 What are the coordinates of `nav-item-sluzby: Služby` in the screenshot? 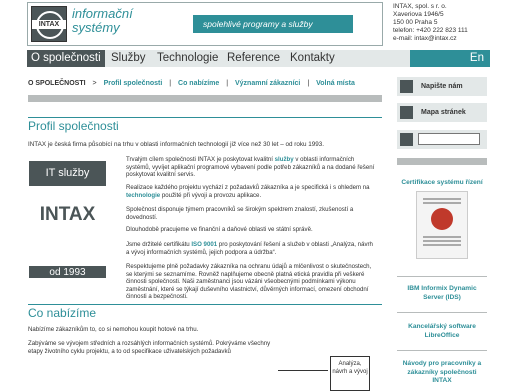 It's located at (128, 58).